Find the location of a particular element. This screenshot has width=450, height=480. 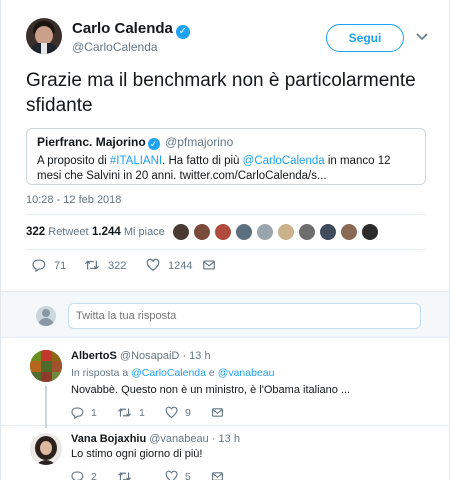

retweet-stat-label: Retweet is located at coordinates (68, 232).